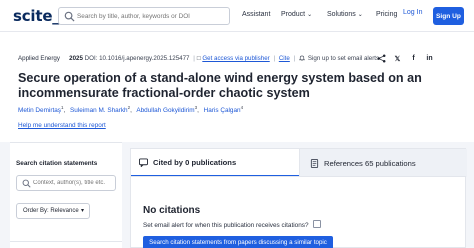  Describe the element at coordinates (429, 58) in the screenshot. I see `linkedin-icon: in` at that location.